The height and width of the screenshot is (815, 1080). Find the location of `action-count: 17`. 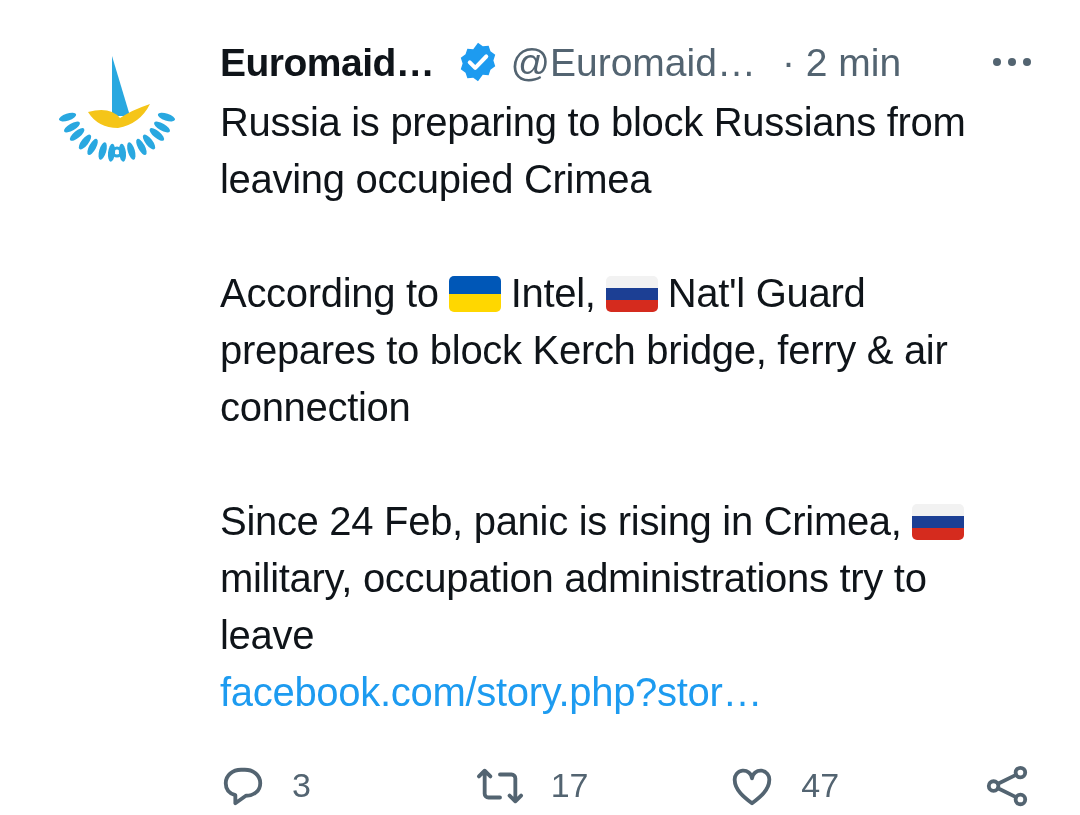

action-count: 17 is located at coordinates (569, 785).